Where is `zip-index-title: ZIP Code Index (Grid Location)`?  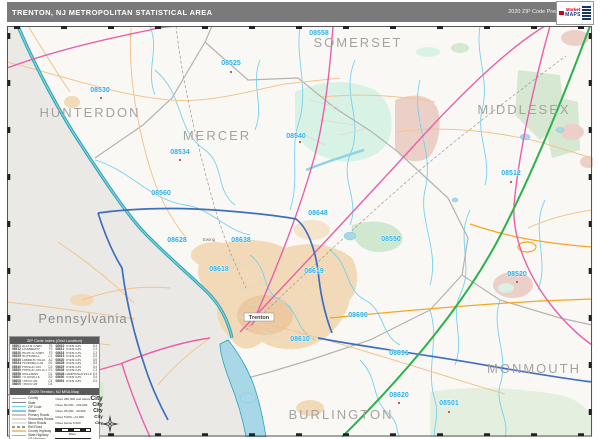 zip-index-title: ZIP Code Index (Grid Location) is located at coordinates (54, 340).